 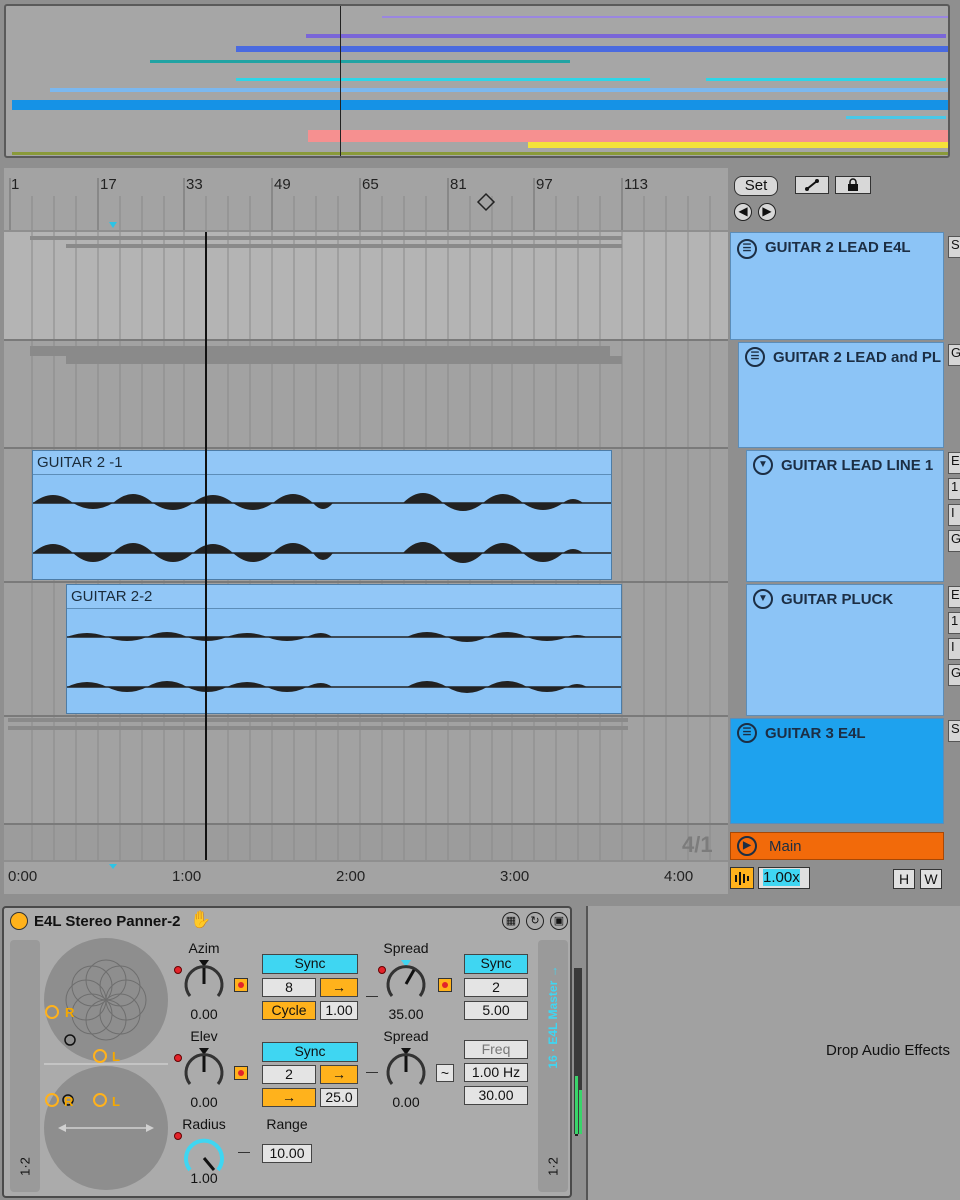 What do you see at coordinates (857, 465) in the screenshot?
I see `track-name: GUITAR LEAD LINE 1` at bounding box center [857, 465].